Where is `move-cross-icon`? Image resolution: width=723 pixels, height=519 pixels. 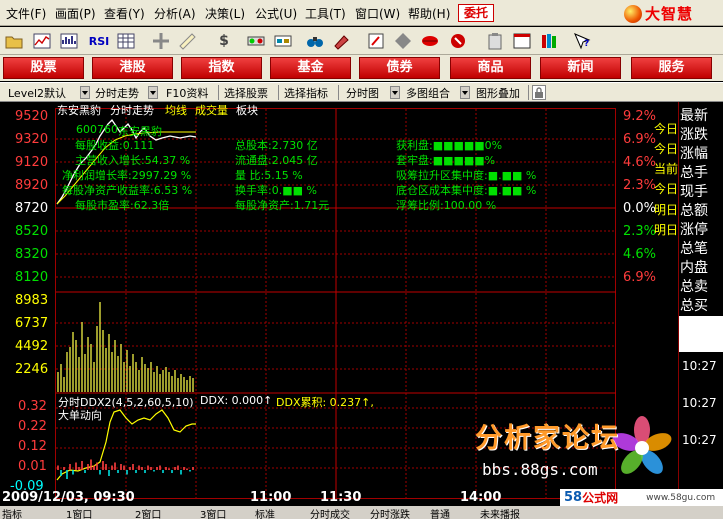
move-cross-icon is located at coordinates (161, 41).